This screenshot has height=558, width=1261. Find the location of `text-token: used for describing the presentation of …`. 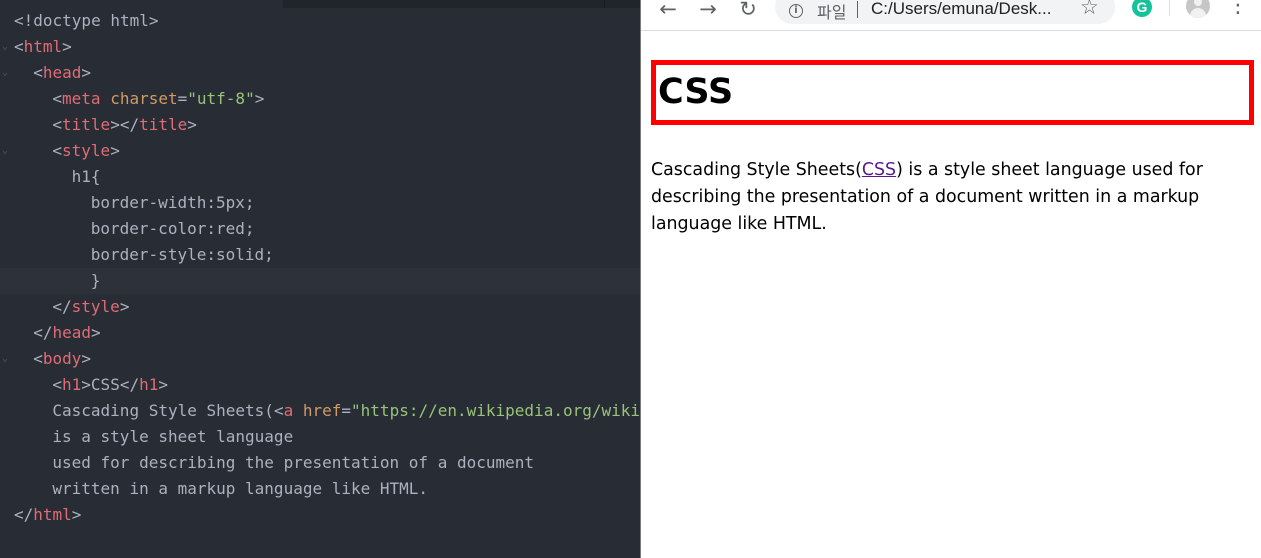

text-token: used for describing the presentation of … is located at coordinates (293, 462).